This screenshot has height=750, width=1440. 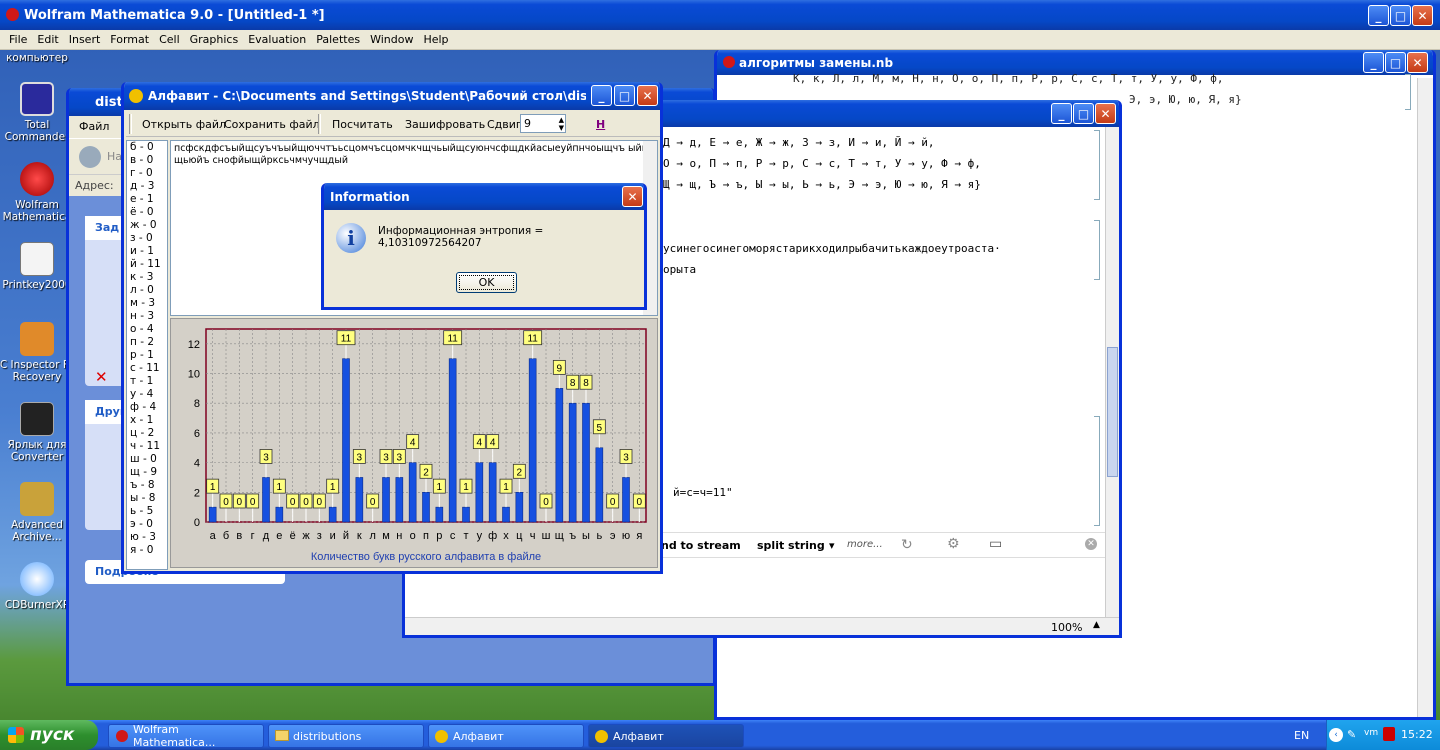 What do you see at coordinates (1425, 397) in the screenshot?
I see `notebook2-scrollbar` at bounding box center [1425, 397].